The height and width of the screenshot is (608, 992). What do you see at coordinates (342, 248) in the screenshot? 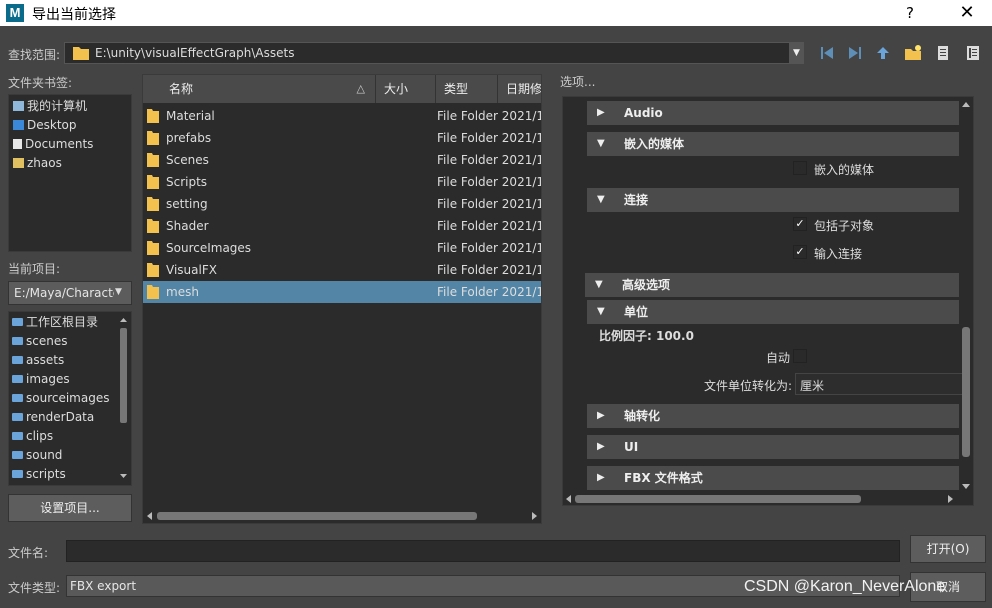
I see `table-row: SourceImages File Folder 2021/12` at bounding box center [342, 248].